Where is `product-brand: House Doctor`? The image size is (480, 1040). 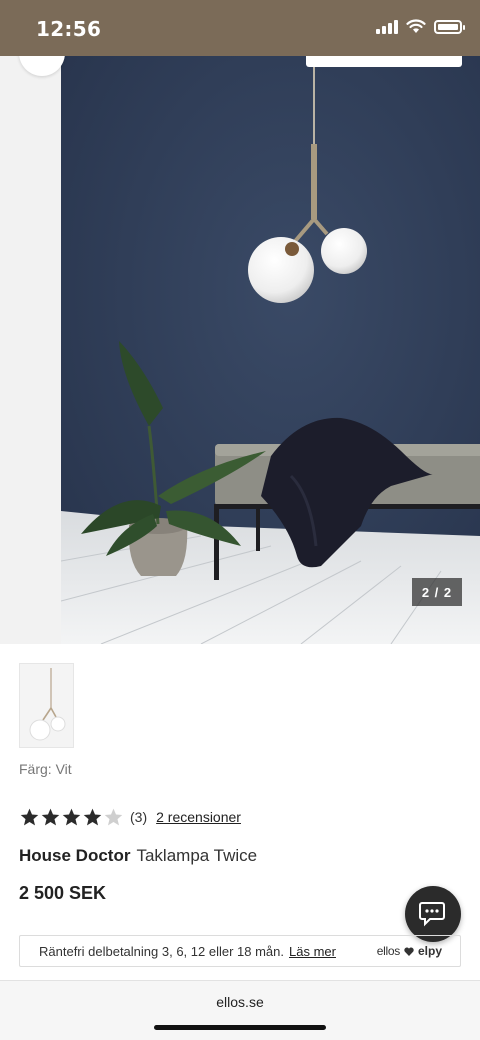
product-brand: House Doctor is located at coordinates (74, 855).